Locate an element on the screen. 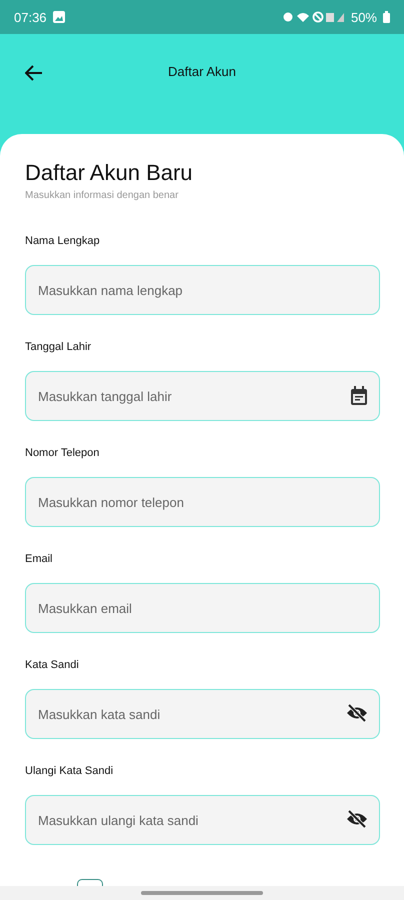 The width and height of the screenshot is (404, 900). checkbox is located at coordinates (90, 882).